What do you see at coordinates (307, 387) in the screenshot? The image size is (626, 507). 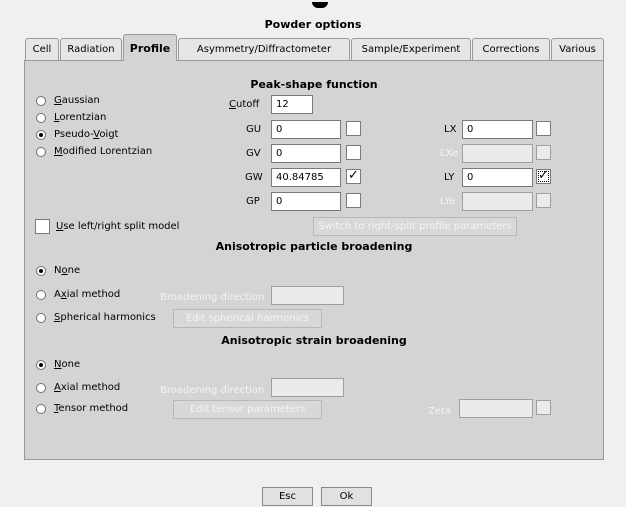 I see `strain-direction-input` at bounding box center [307, 387].